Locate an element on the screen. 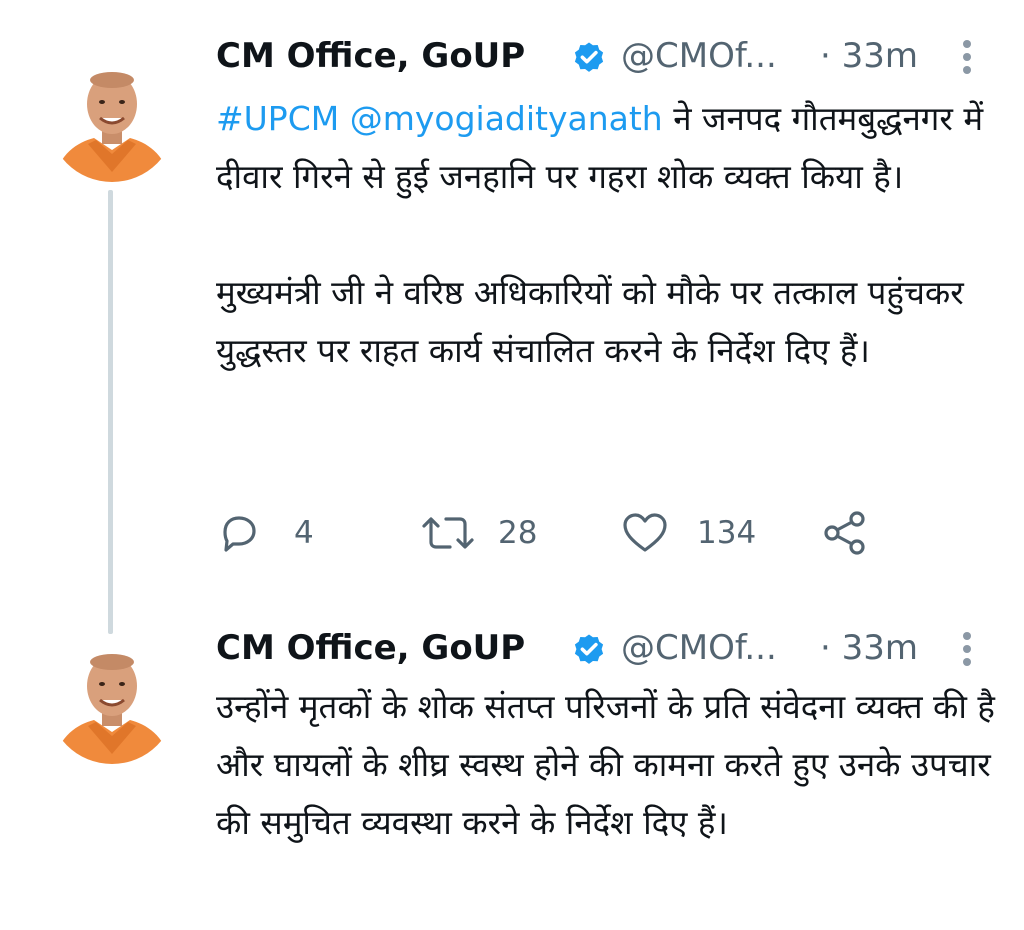  hashtag-link: #UPCM is located at coordinates (277, 118).